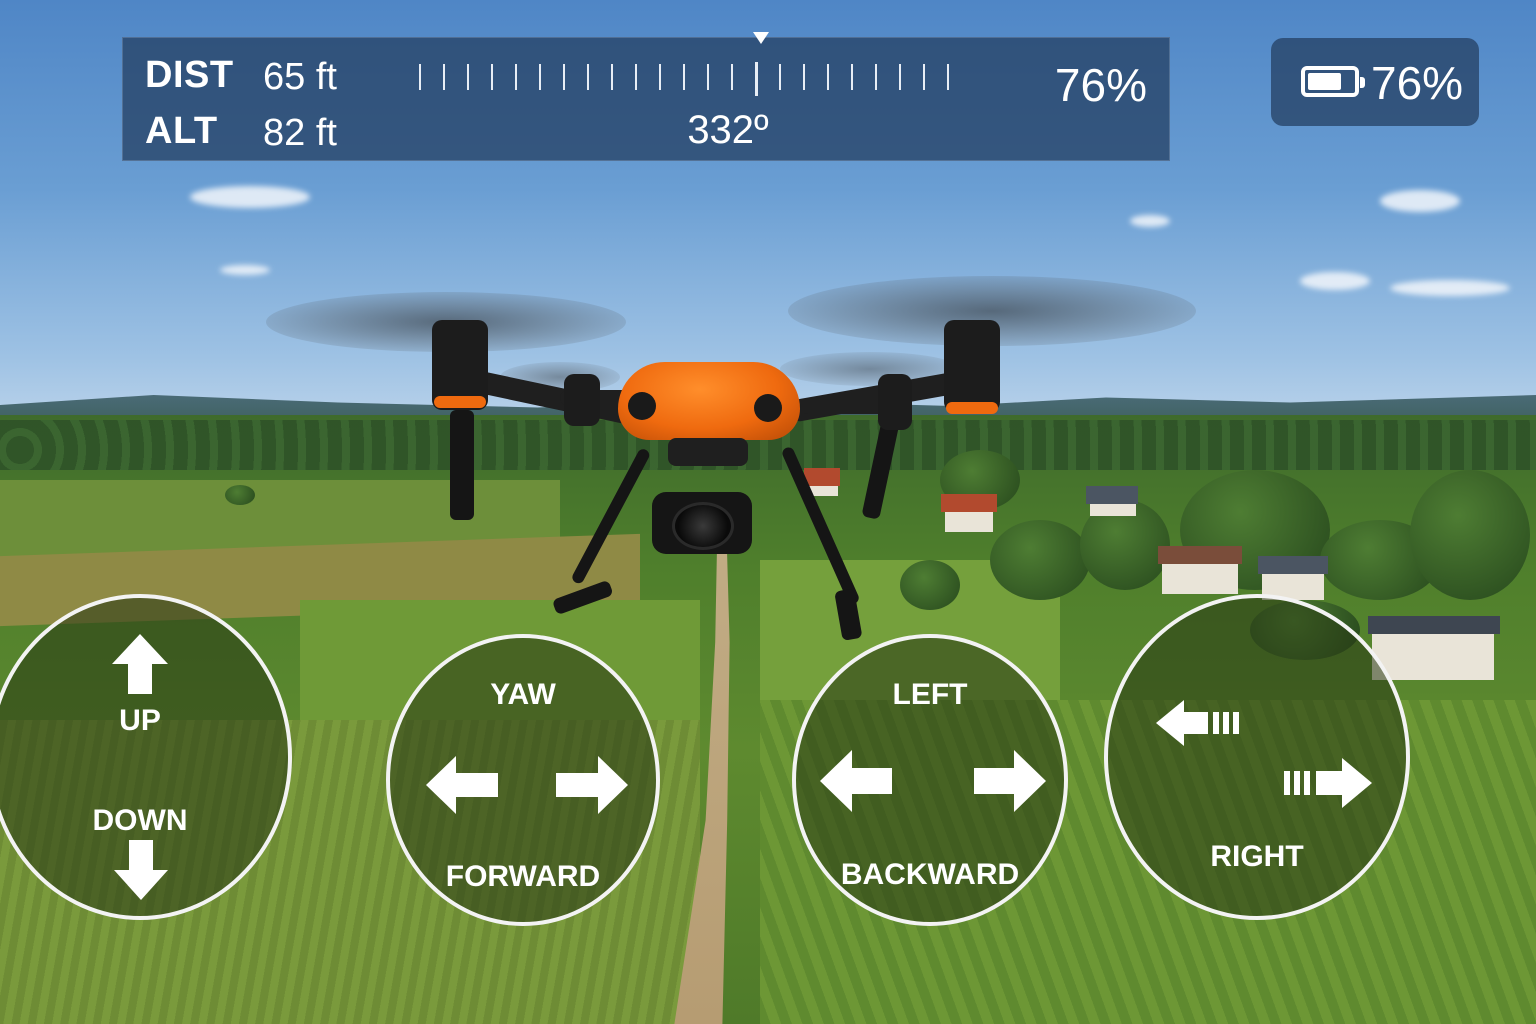  What do you see at coordinates (930, 780) in the screenshot?
I see `pitch-joystick: LEFT BACKWARD` at bounding box center [930, 780].